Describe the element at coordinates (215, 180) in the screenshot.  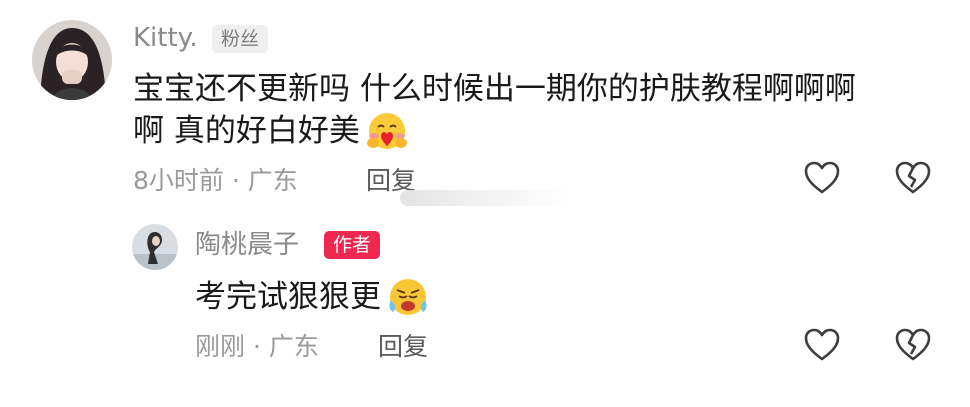
I see `timestamp-location: 8小时前 · 广东` at that location.